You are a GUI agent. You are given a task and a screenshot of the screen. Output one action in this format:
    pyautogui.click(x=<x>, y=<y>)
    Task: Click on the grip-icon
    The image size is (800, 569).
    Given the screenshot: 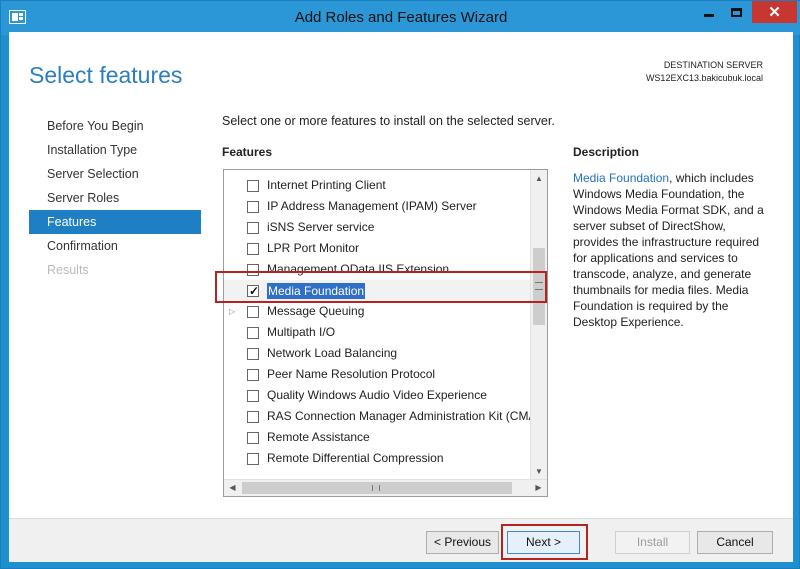 What is the action you would take?
    pyautogui.click(x=376, y=488)
    